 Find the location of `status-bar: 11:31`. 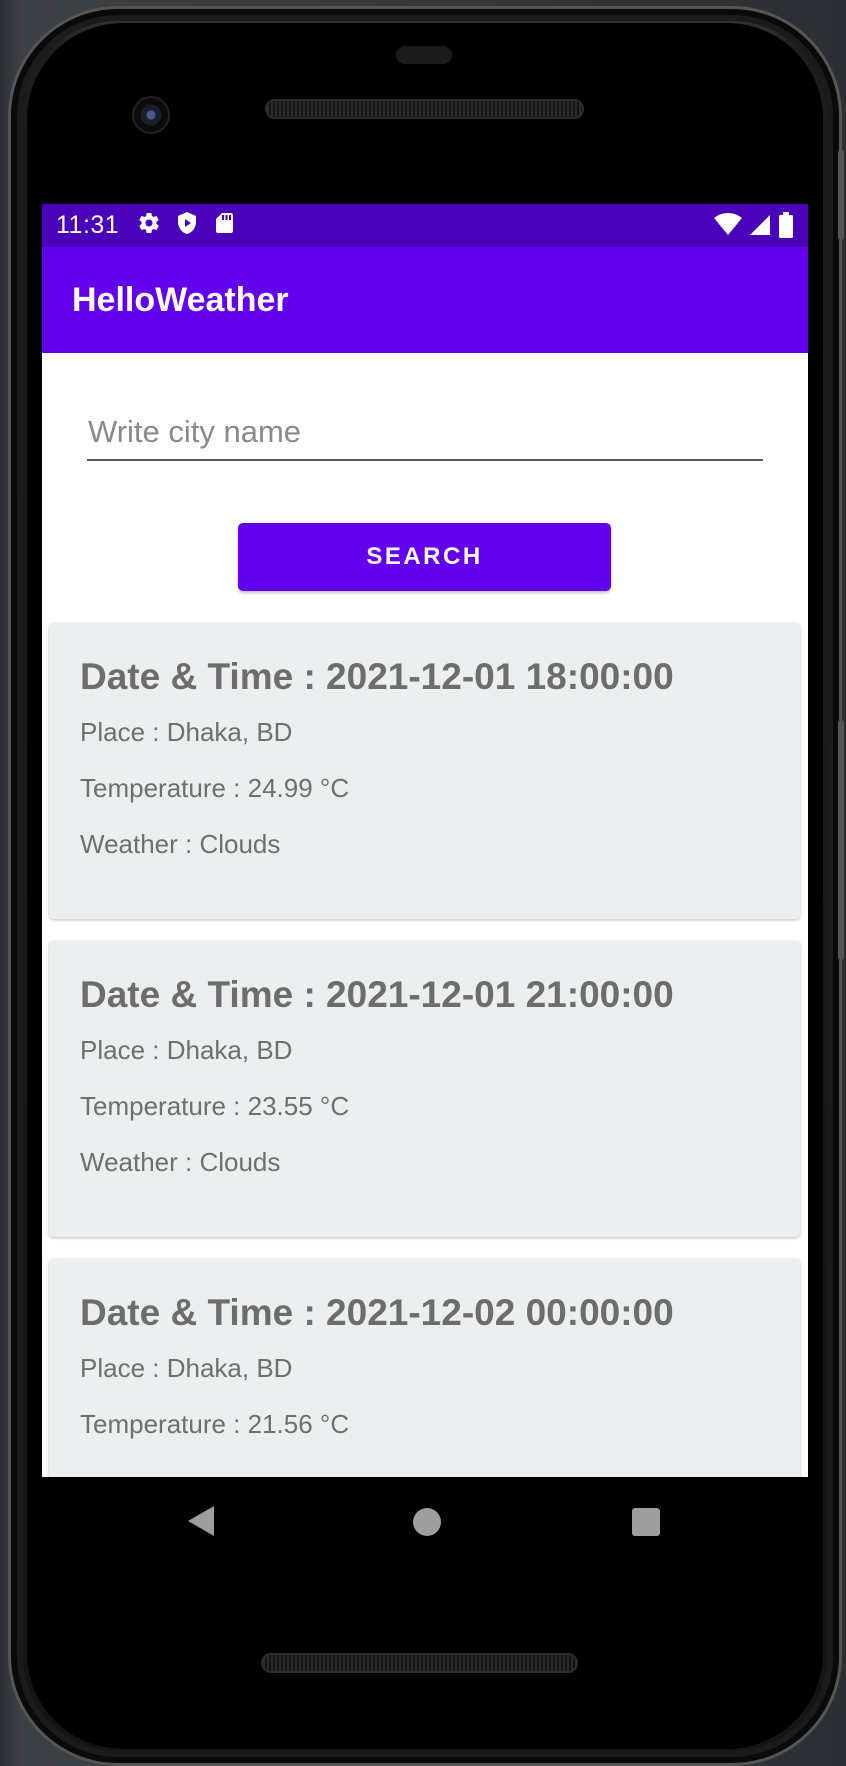

status-bar: 11:31 is located at coordinates (425, 225).